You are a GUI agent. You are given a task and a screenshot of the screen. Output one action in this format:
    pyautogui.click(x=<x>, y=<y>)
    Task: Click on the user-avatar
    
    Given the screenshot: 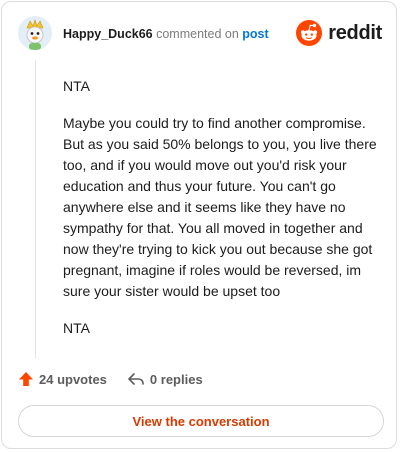 What is the action you would take?
    pyautogui.click(x=35, y=33)
    